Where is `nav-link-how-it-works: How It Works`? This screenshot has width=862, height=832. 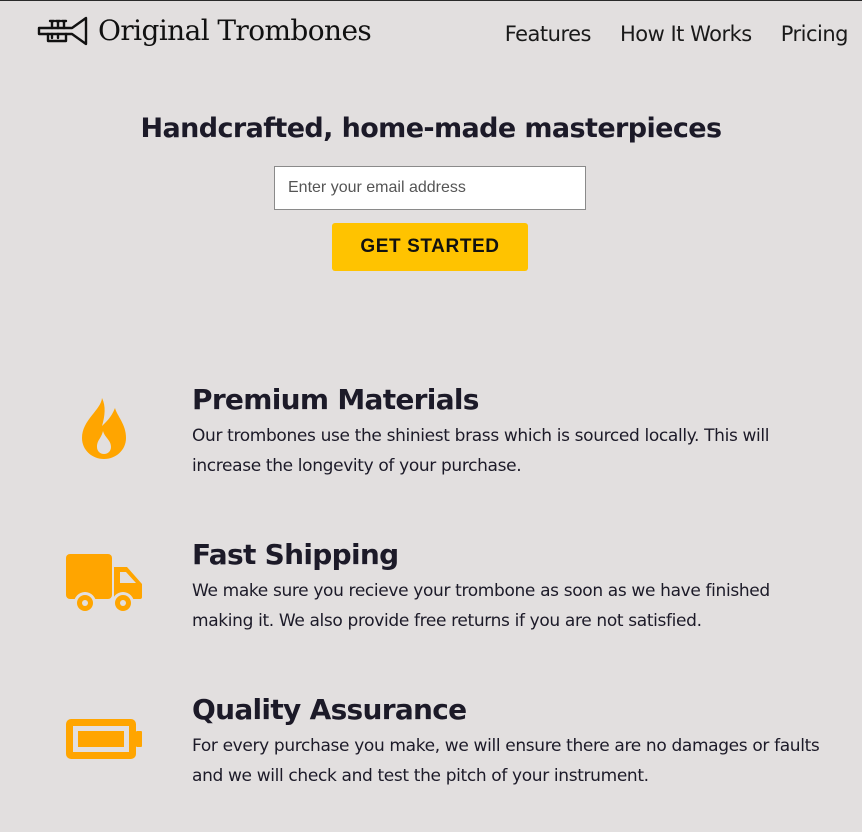 nav-link-how-it-works: How It Works is located at coordinates (686, 34).